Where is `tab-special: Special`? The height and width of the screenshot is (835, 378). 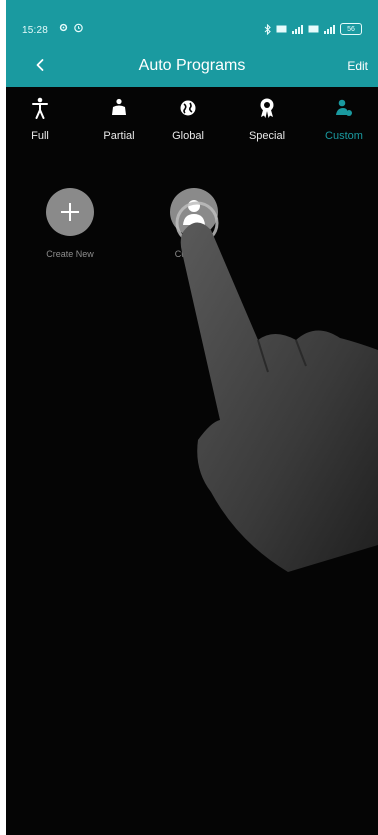 tab-special: Special is located at coordinates (267, 119).